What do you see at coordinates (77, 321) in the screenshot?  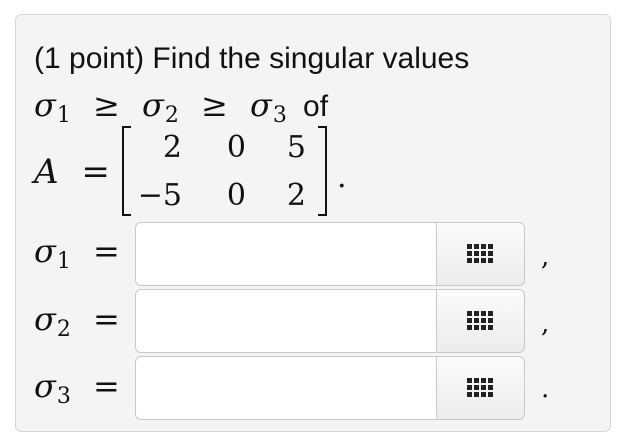 I see `sigma-2-label: σ2 =` at bounding box center [77, 321].